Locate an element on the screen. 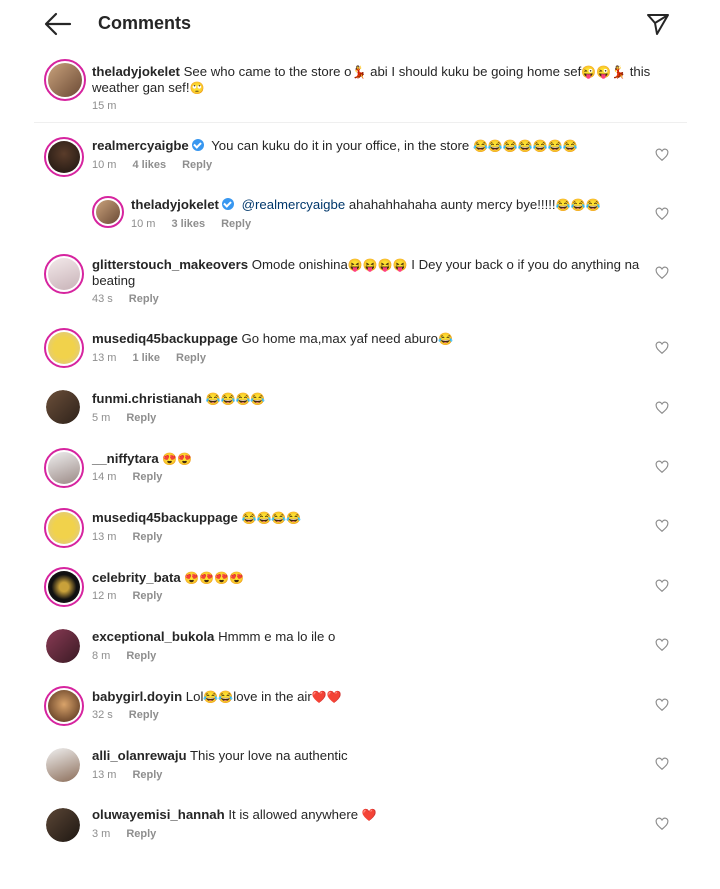 The width and height of the screenshot is (720, 889). emoji: 😍😍 is located at coordinates (177, 459).